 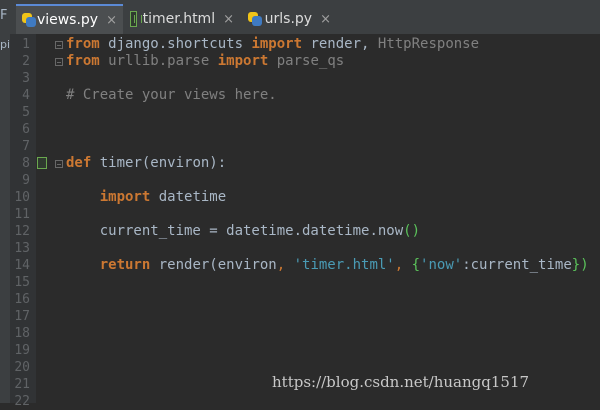 I want to click on line-number: 3, so click(x=26, y=78).